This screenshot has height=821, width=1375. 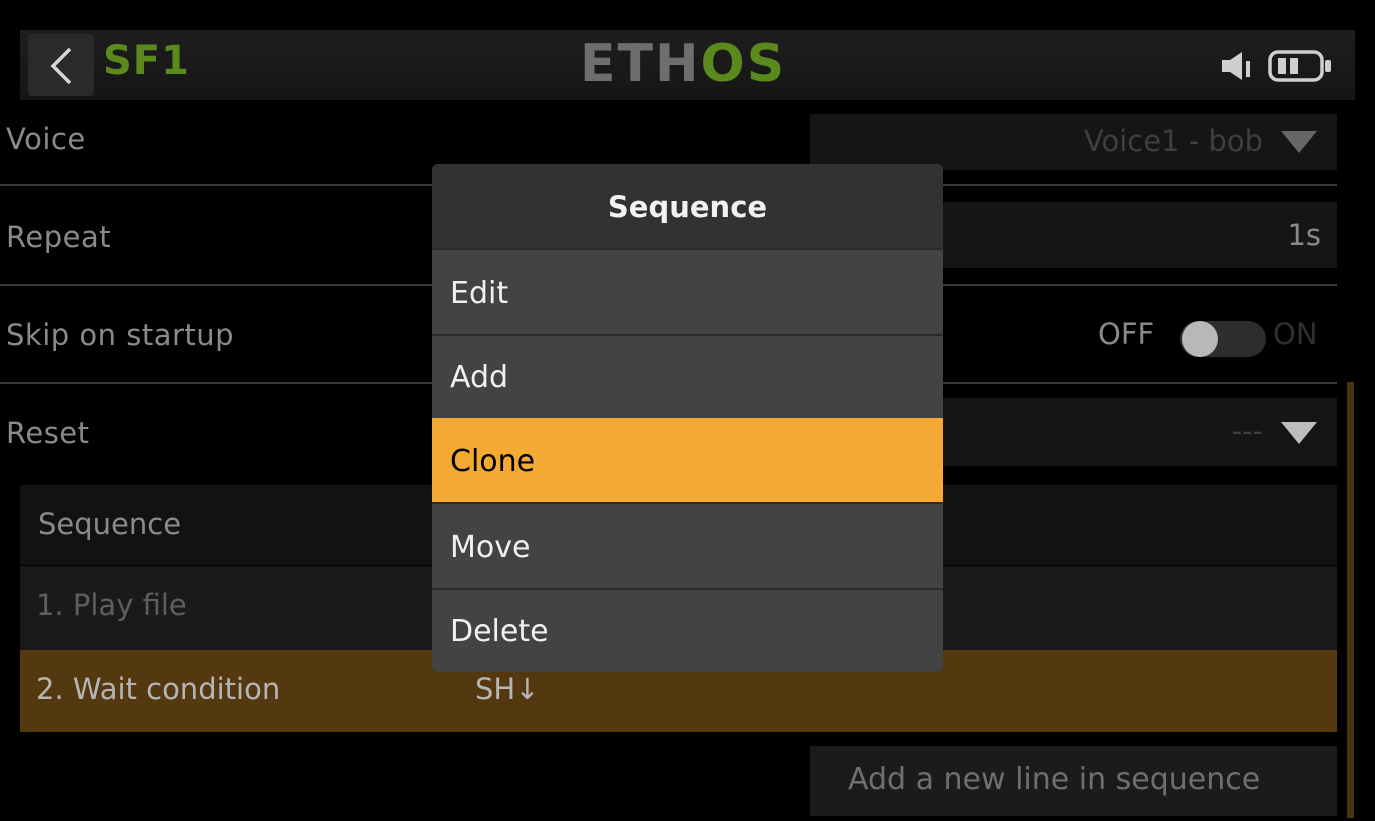 I want to click on page-title: SF1, so click(x=146, y=61).